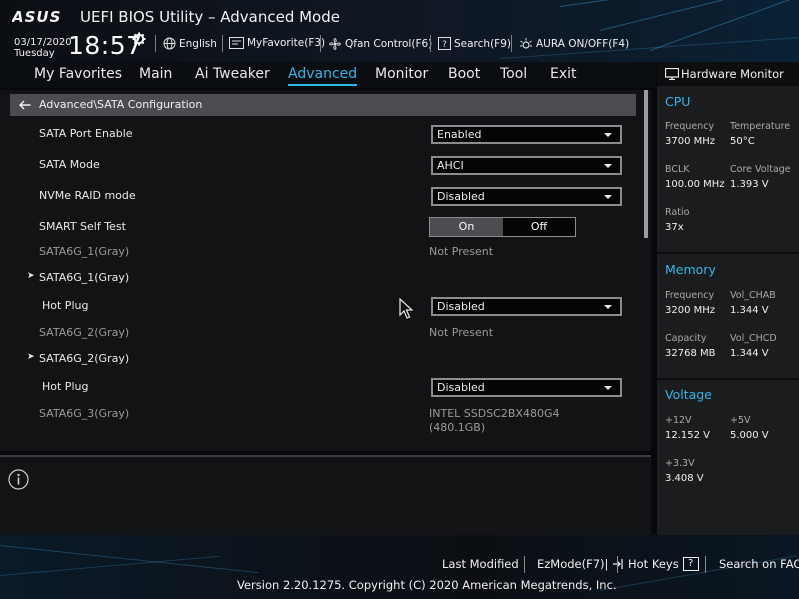 The width and height of the screenshot is (799, 599). What do you see at coordinates (84, 358) in the screenshot?
I see `sata6g-2-submenu-label: SATA6G_2(Gray)` at bounding box center [84, 358].